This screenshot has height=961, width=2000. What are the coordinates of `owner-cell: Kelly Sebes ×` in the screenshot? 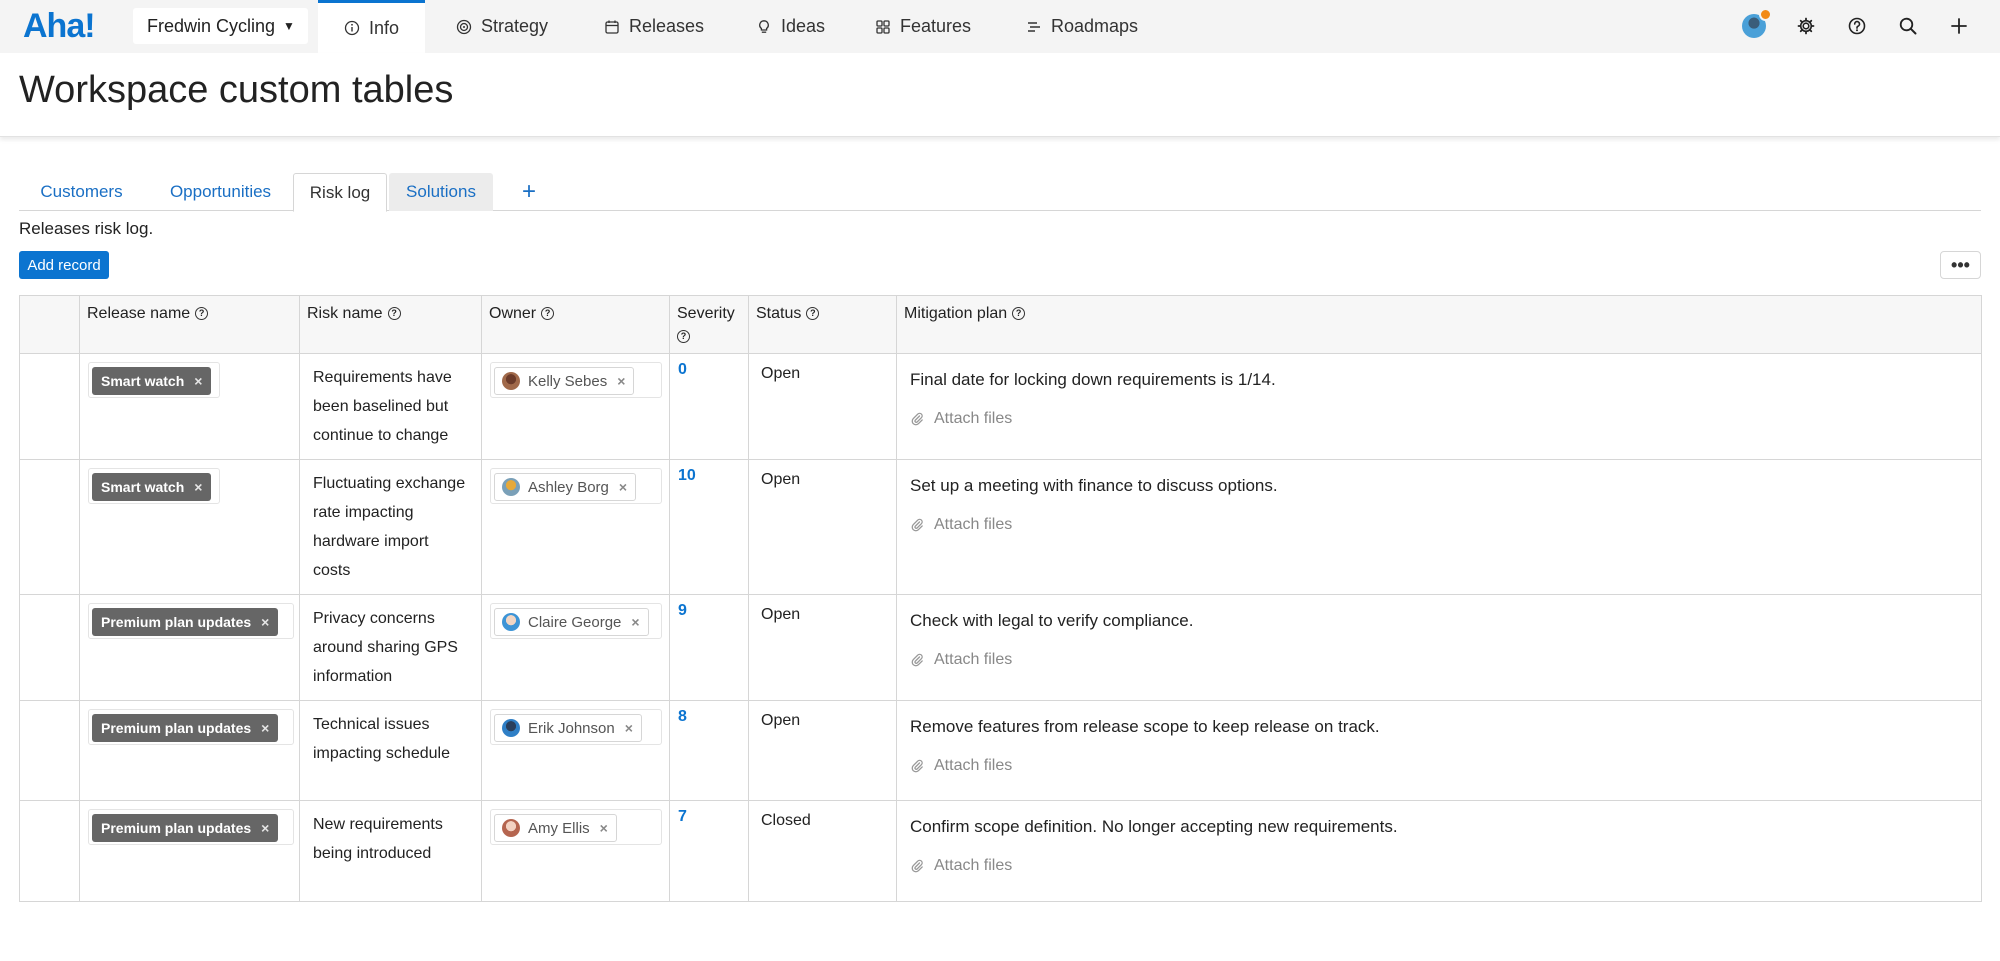 It's located at (576, 406).